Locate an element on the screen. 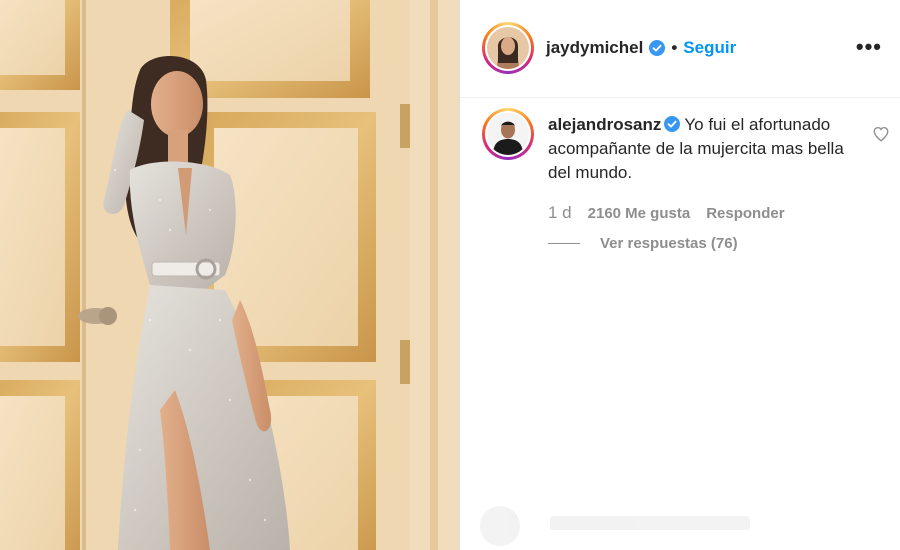  author-avatar-image is located at coordinates (508, 48).